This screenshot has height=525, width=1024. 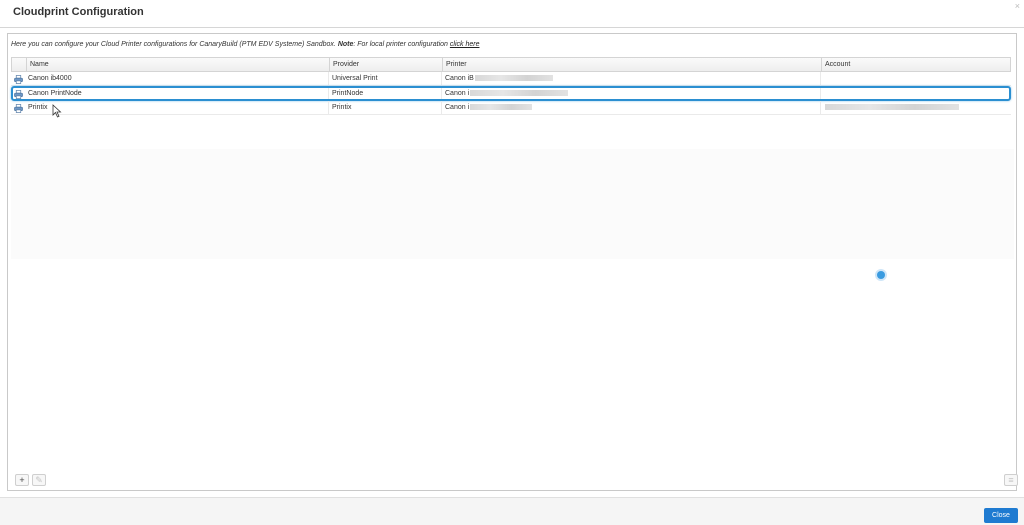 I want to click on edit-icon: ✎, so click(x=39, y=480).